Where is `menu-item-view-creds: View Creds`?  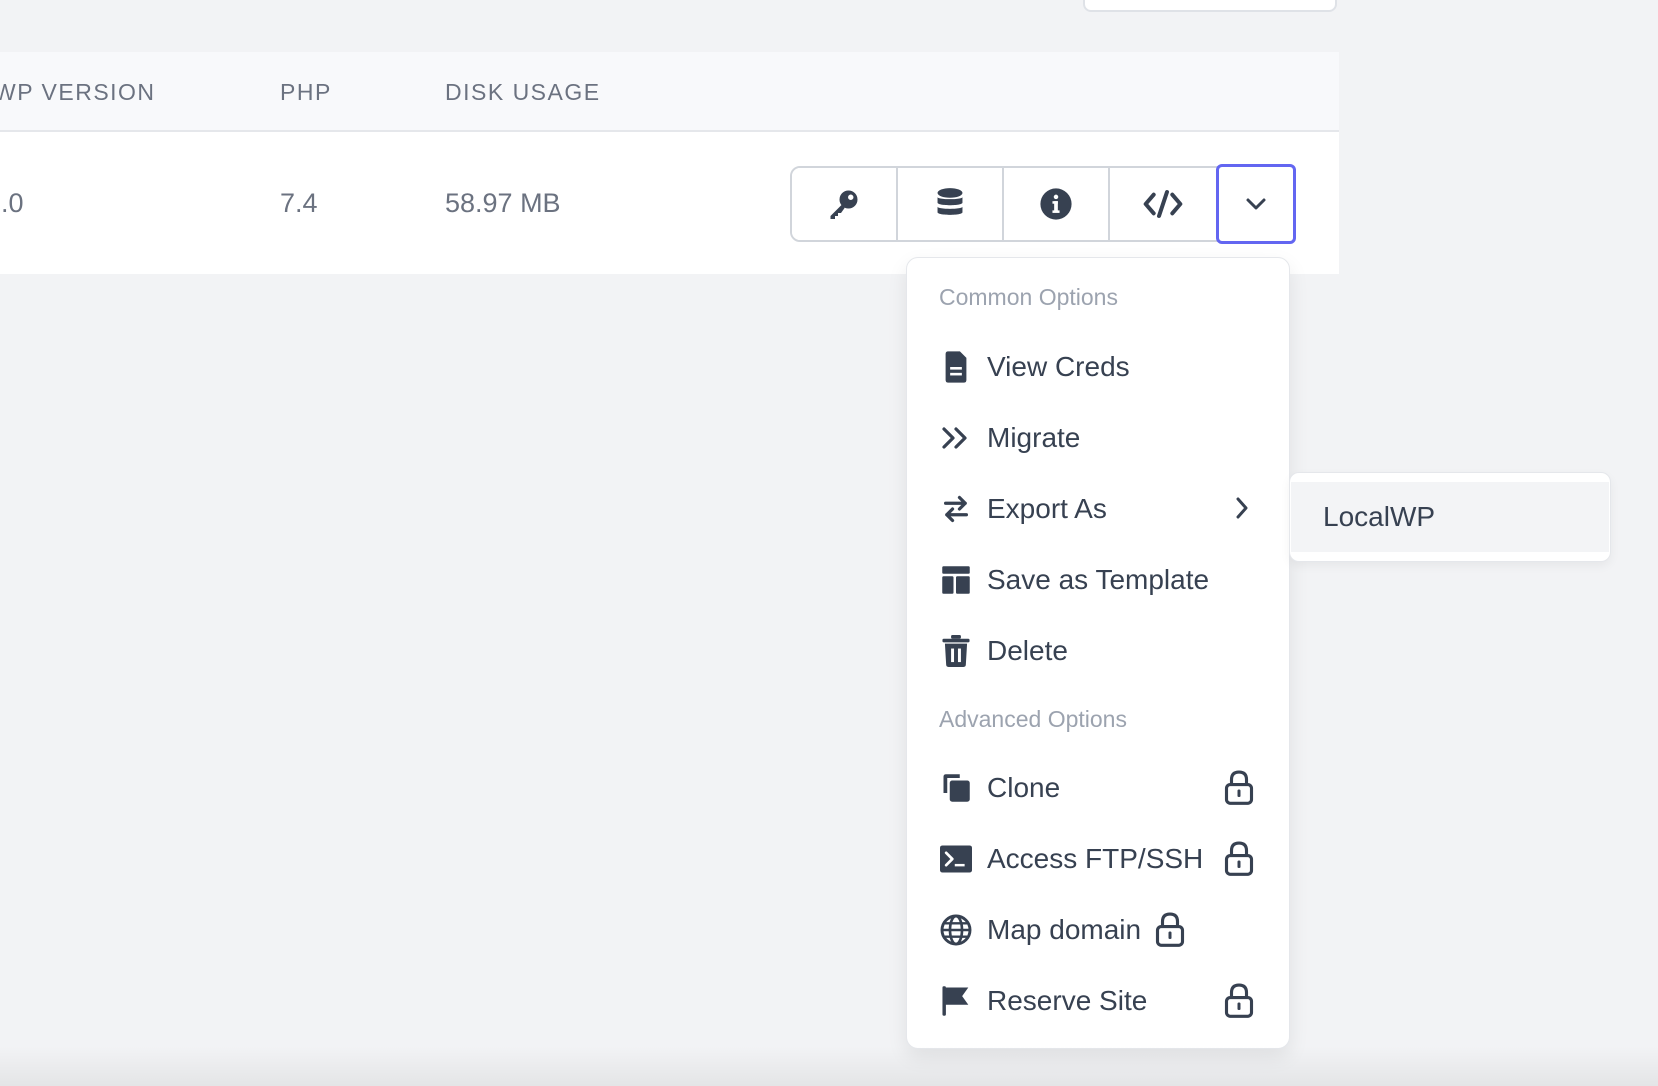
menu-item-view-creds: View Creds is located at coordinates (1104, 367).